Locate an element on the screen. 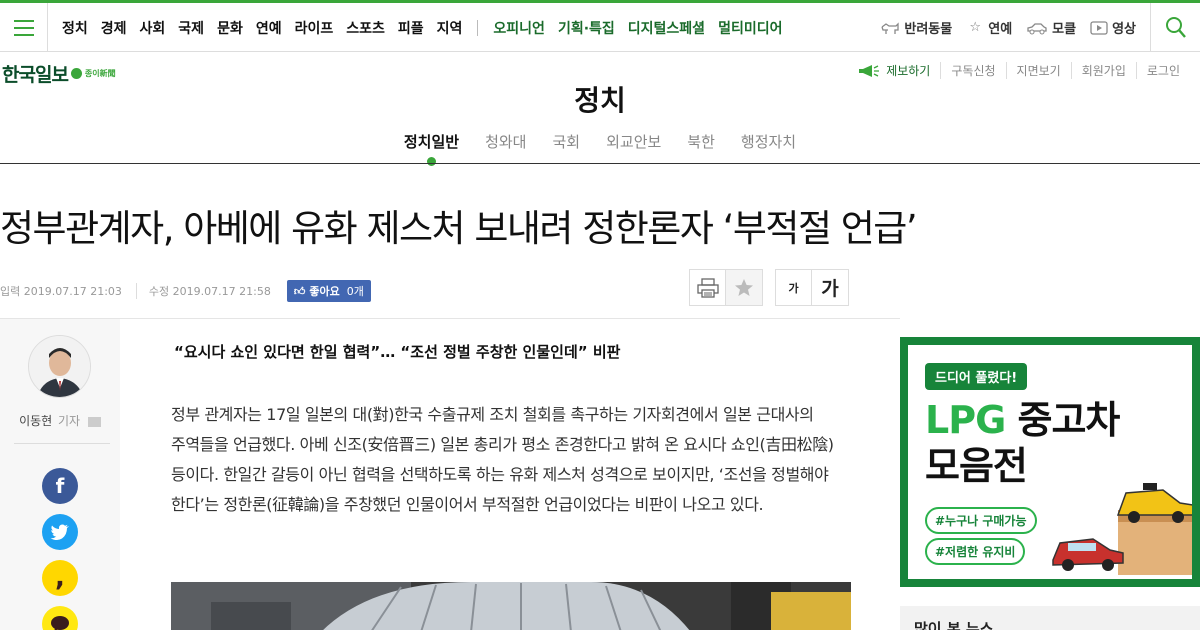  left-column: 이동현 기자 f , is located at coordinates (60, 474).